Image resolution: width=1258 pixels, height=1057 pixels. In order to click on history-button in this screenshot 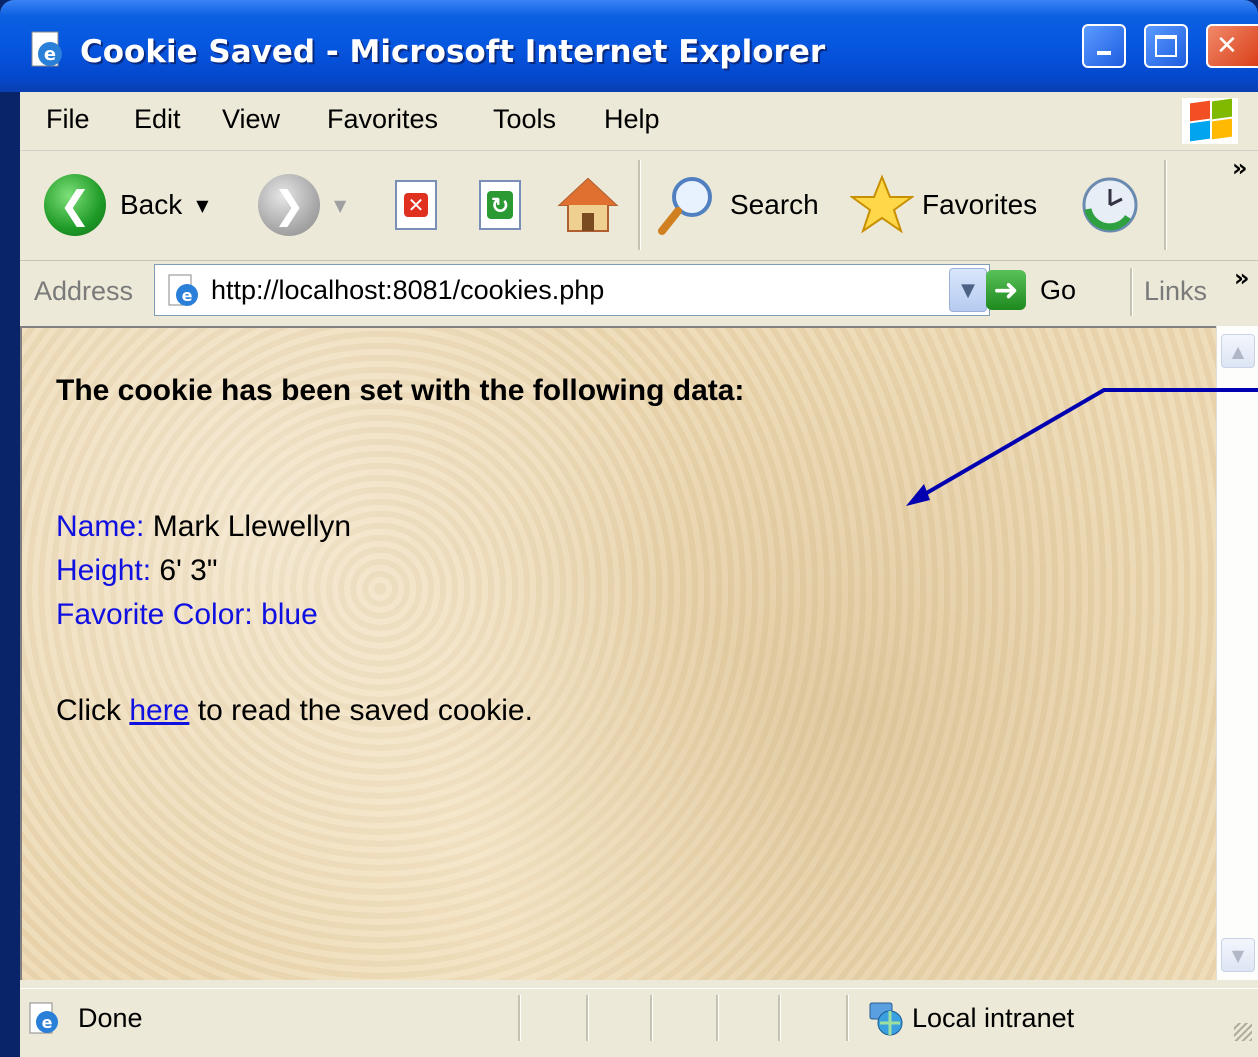, I will do `click(1110, 205)`.